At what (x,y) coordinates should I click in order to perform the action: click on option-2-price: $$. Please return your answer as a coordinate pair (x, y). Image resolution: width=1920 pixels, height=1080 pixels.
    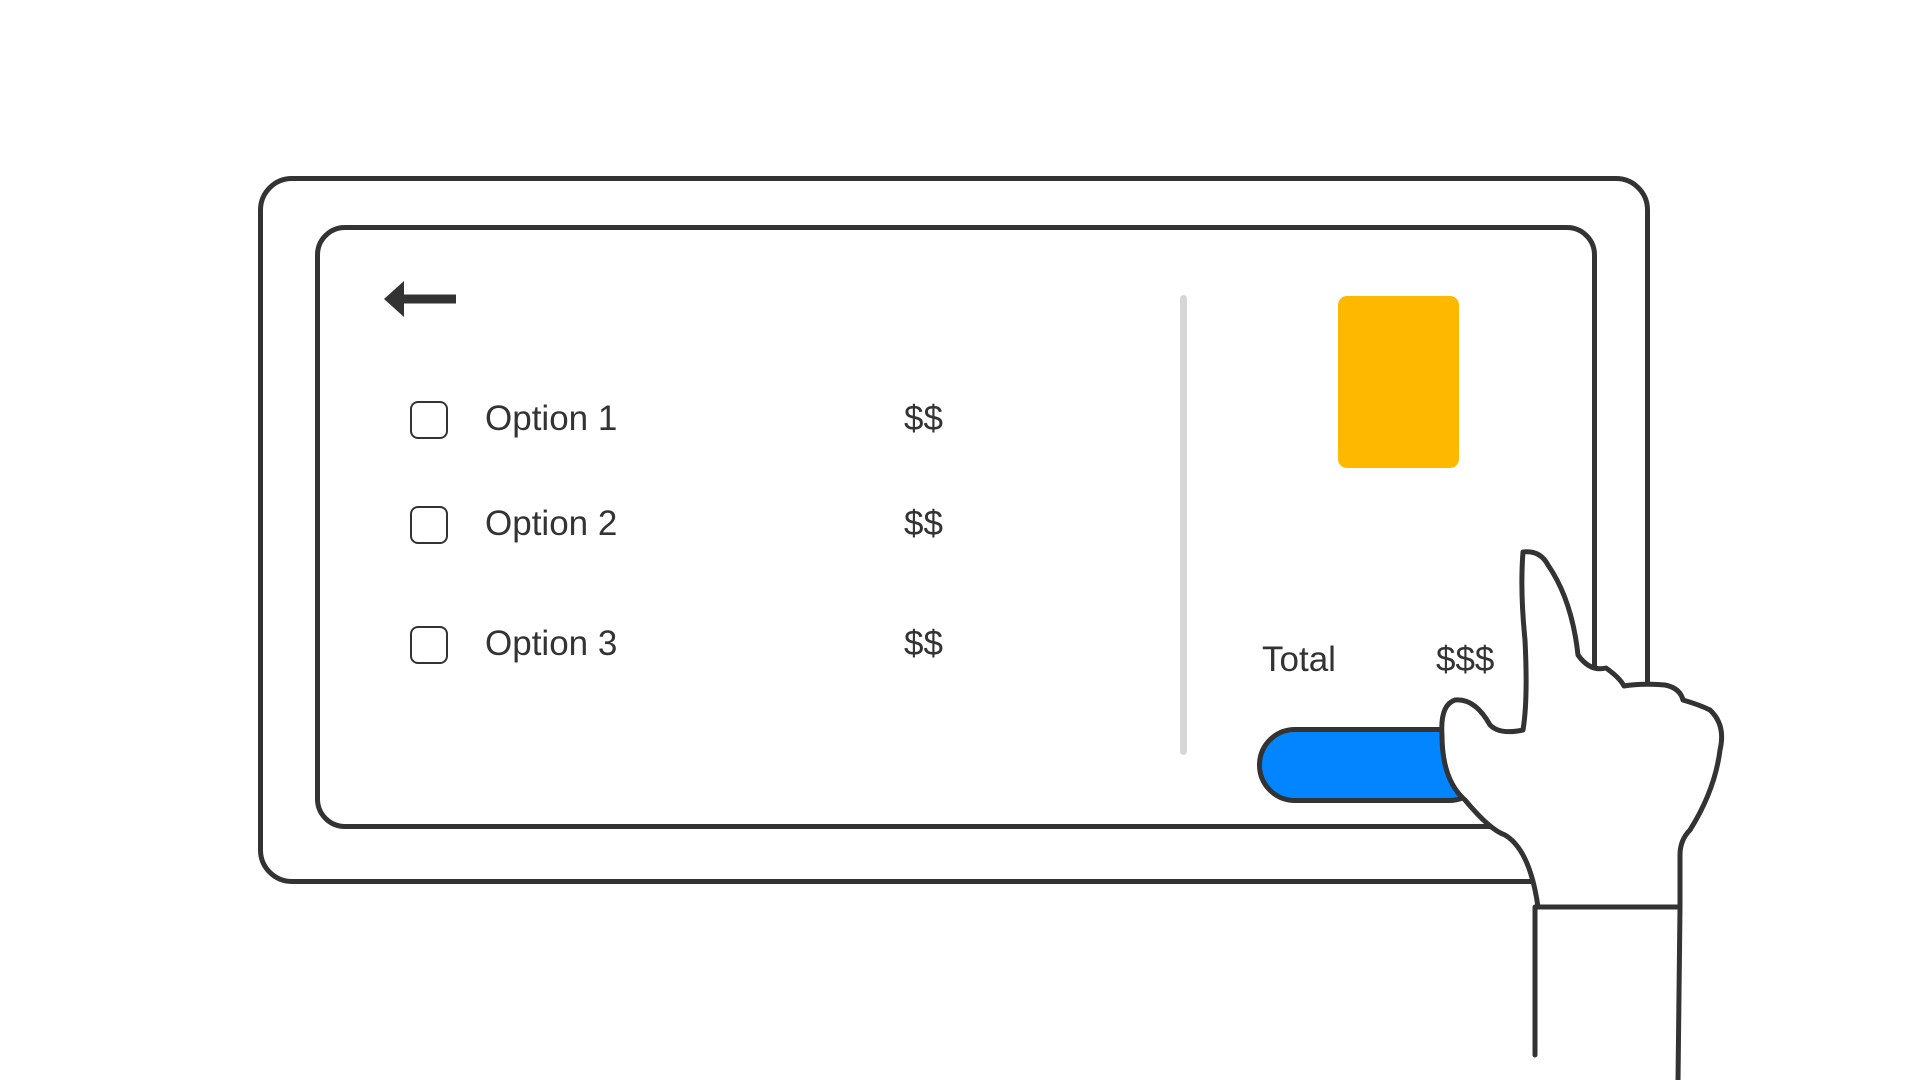
    Looking at the image, I should click on (923, 523).